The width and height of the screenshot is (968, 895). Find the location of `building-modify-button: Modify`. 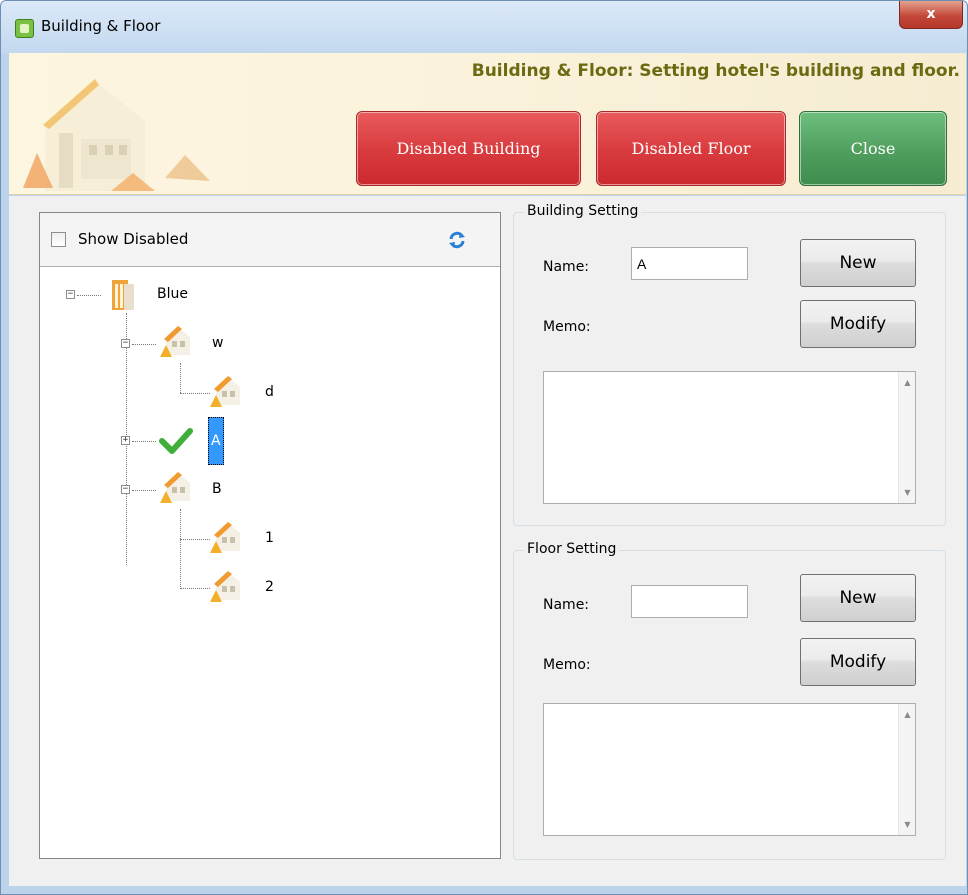

building-modify-button: Modify is located at coordinates (858, 324).